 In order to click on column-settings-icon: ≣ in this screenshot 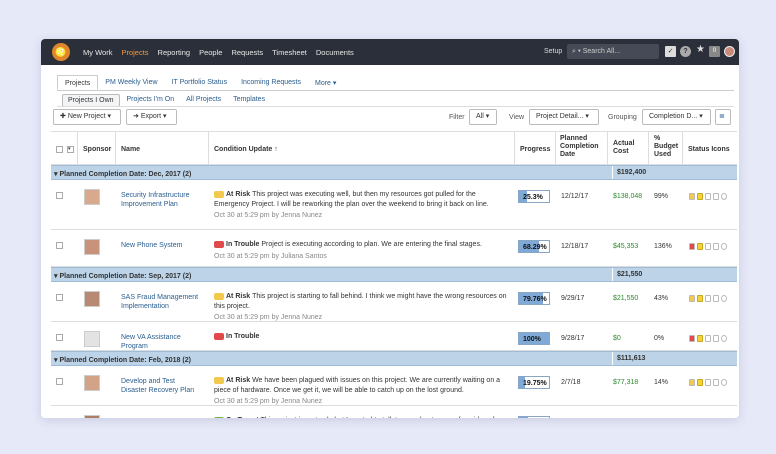, I will do `click(723, 117)`.